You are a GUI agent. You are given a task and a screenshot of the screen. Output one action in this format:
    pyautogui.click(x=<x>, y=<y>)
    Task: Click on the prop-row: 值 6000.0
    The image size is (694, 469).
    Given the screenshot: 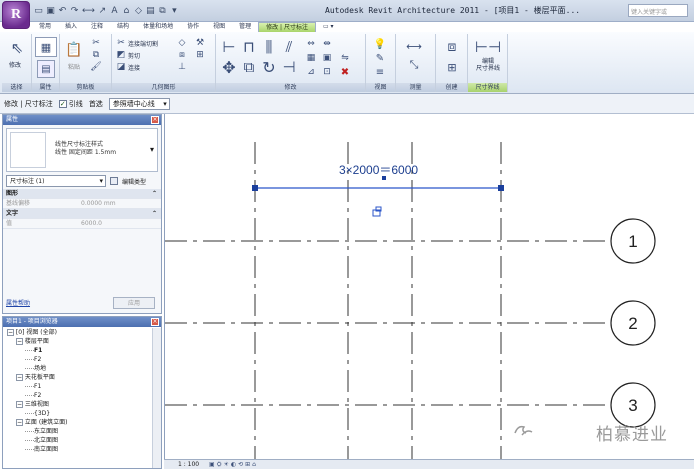 What is the action you would take?
    pyautogui.click(x=82, y=224)
    